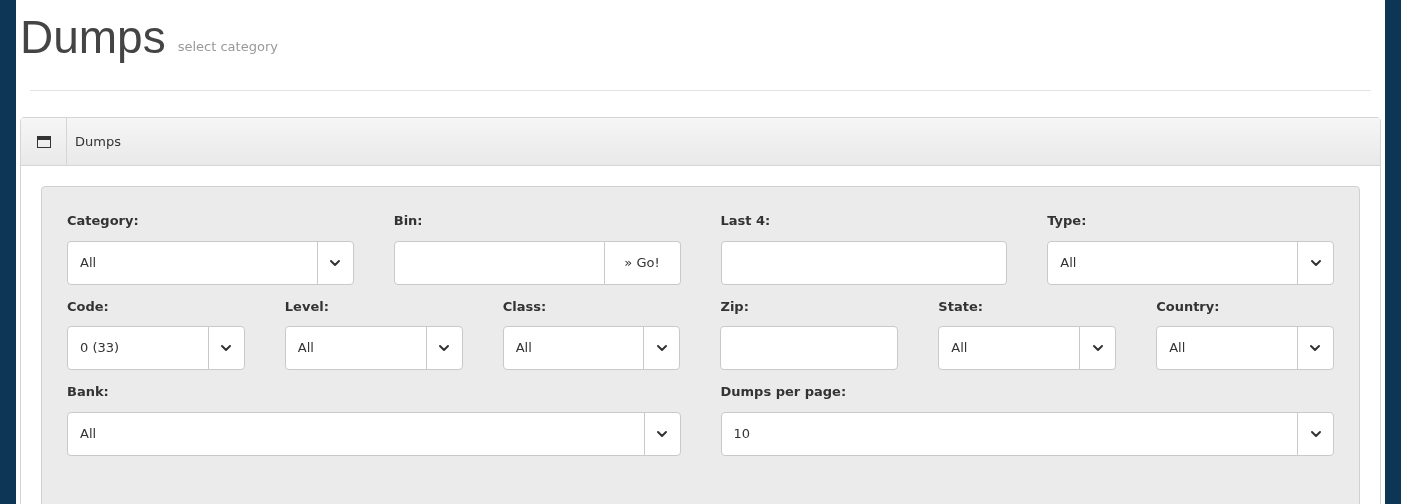 The image size is (1401, 504). I want to click on window-icon, so click(43, 141).